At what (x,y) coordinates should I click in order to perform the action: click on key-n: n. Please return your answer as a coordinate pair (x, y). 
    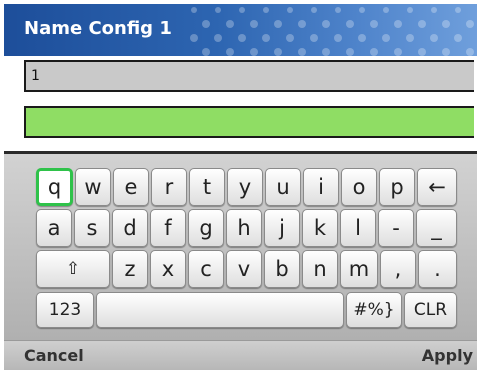
    Looking at the image, I should click on (320, 269).